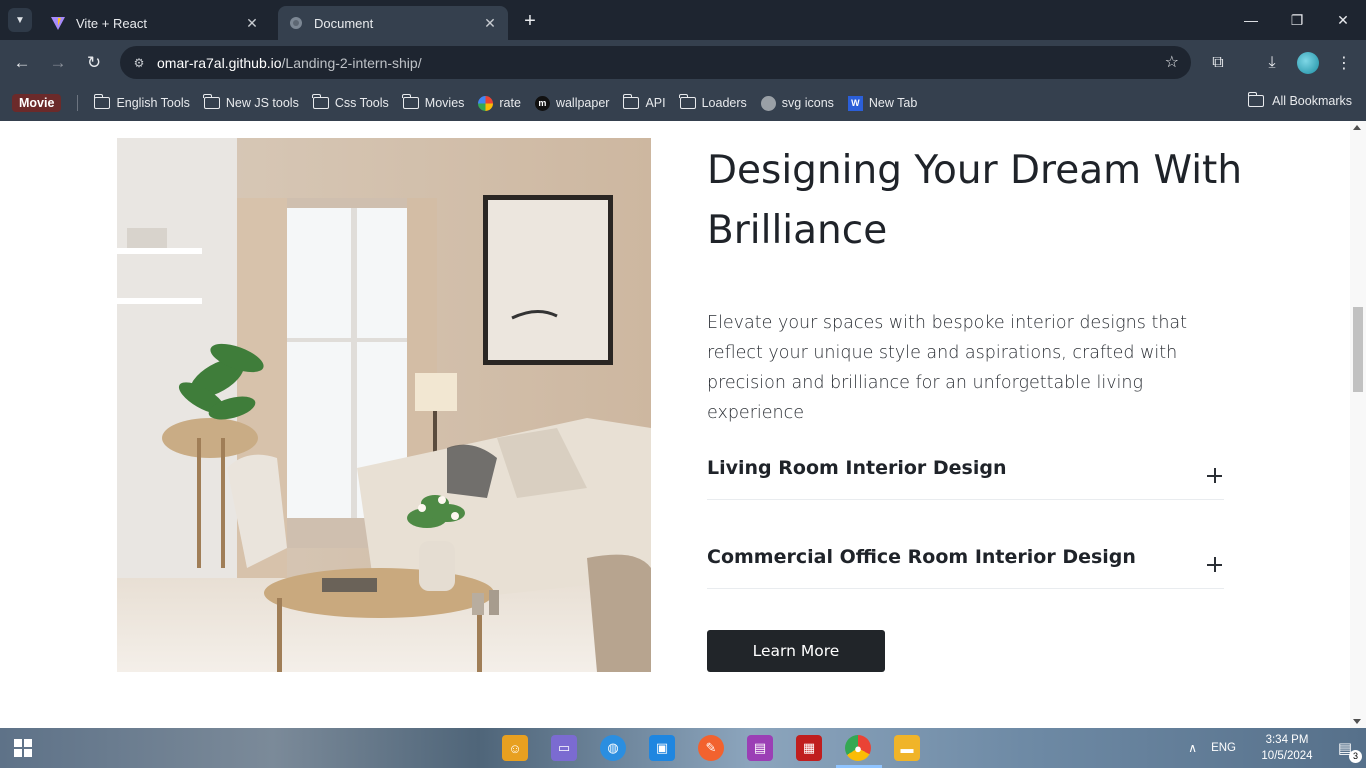  Describe the element at coordinates (809, 748) in the screenshot. I see `app-icon-taskbar-7: ▦` at that location.